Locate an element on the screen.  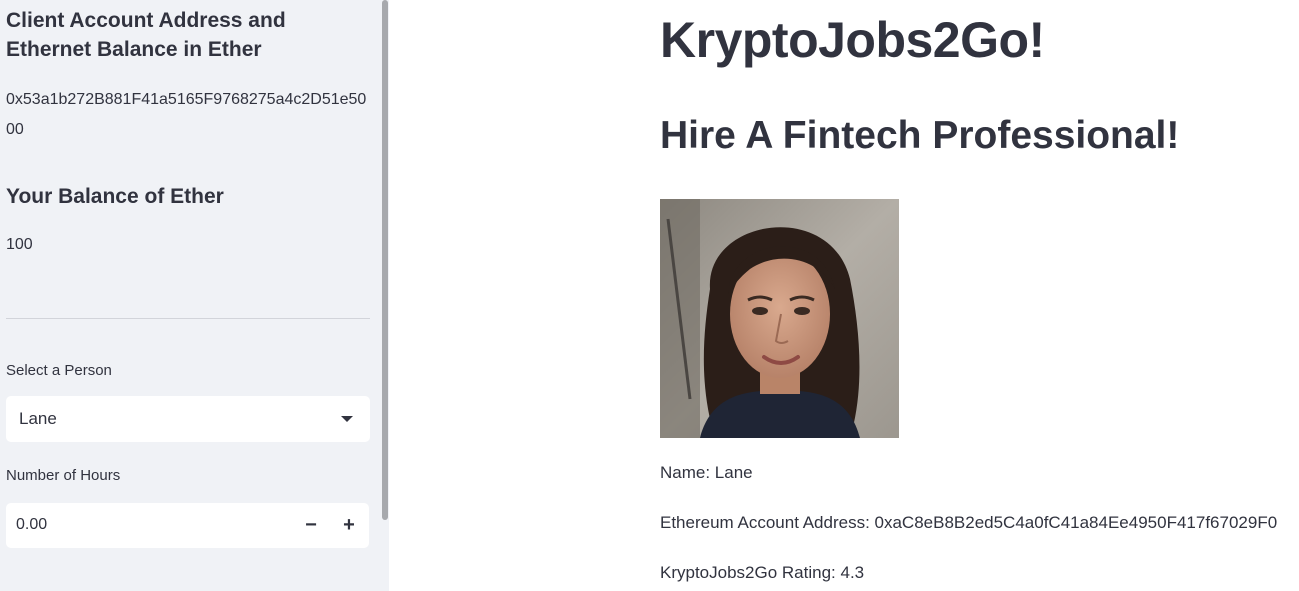
person-select-value: Lane is located at coordinates (38, 418).